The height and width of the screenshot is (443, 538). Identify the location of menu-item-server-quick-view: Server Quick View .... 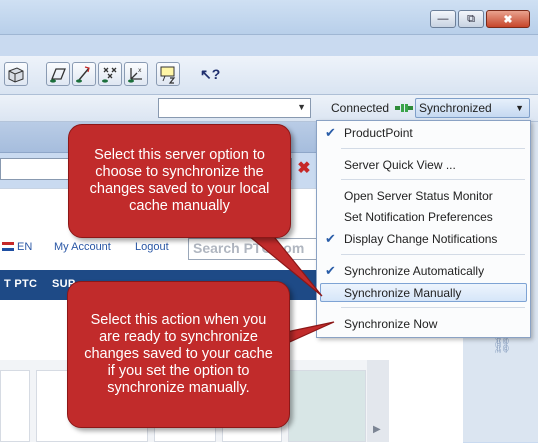
(400, 165).